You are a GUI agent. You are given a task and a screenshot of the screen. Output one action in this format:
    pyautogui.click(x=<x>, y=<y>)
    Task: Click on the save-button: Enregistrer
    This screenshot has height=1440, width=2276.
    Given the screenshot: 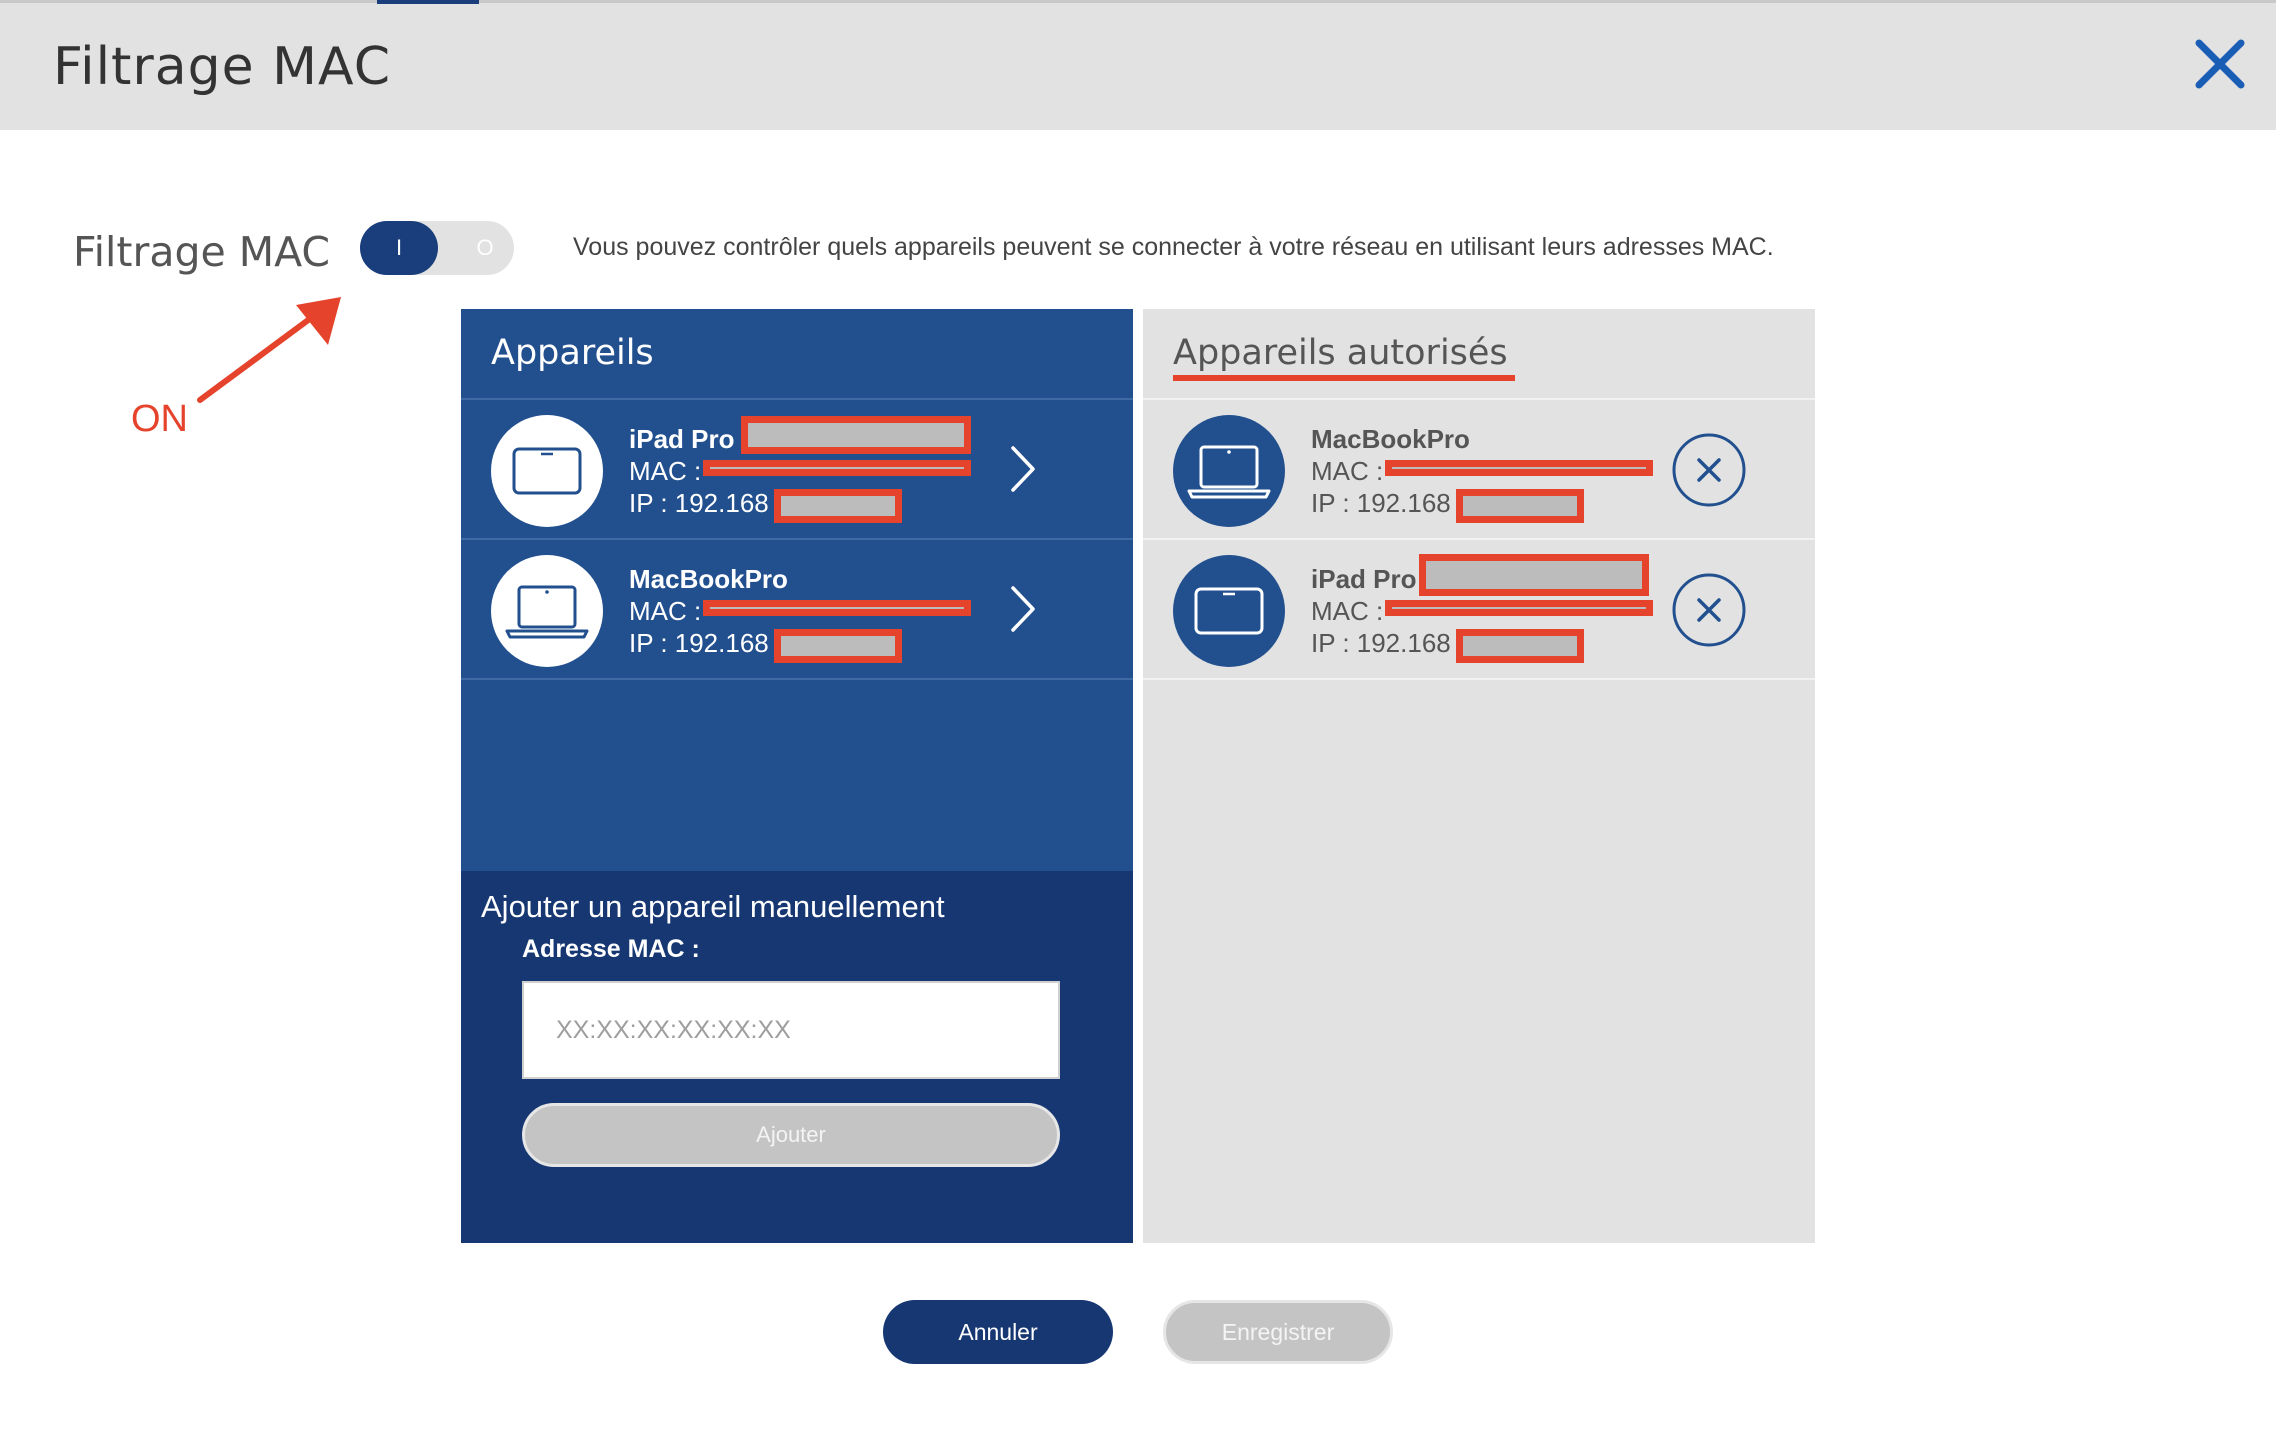 What is the action you would take?
    pyautogui.click(x=1278, y=1332)
    